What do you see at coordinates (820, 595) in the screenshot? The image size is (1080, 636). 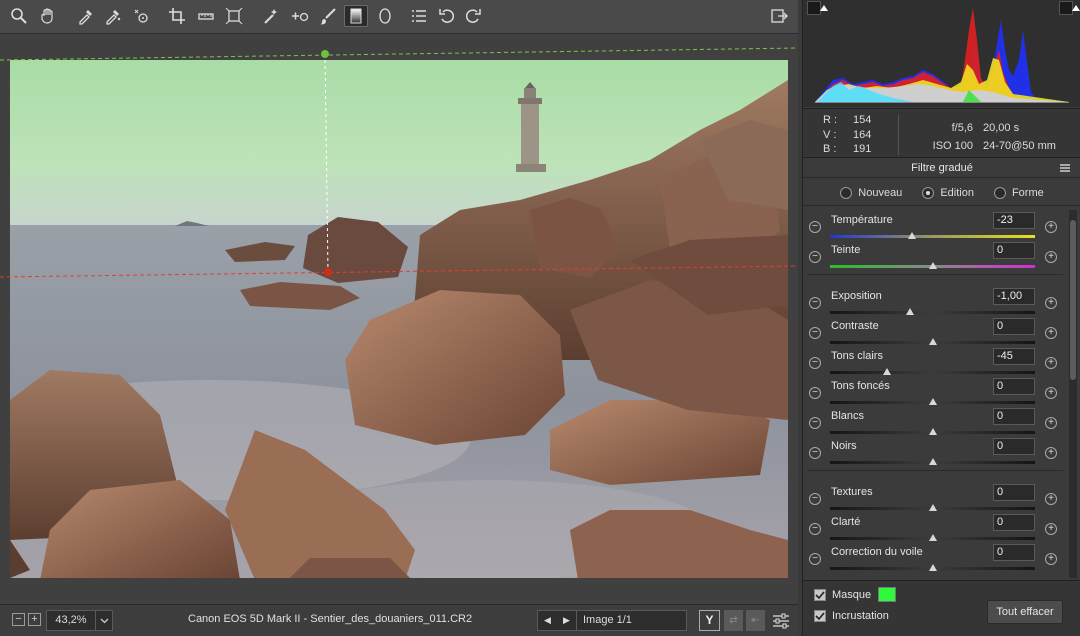 I see `mask-checkbox` at bounding box center [820, 595].